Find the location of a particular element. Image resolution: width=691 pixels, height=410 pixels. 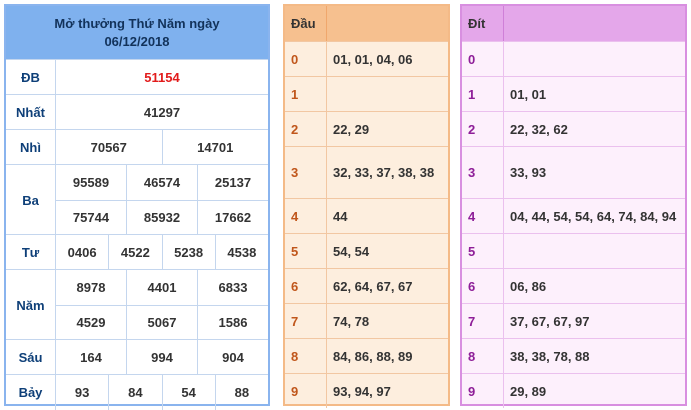

prize-number: 85932 is located at coordinates (161, 217).